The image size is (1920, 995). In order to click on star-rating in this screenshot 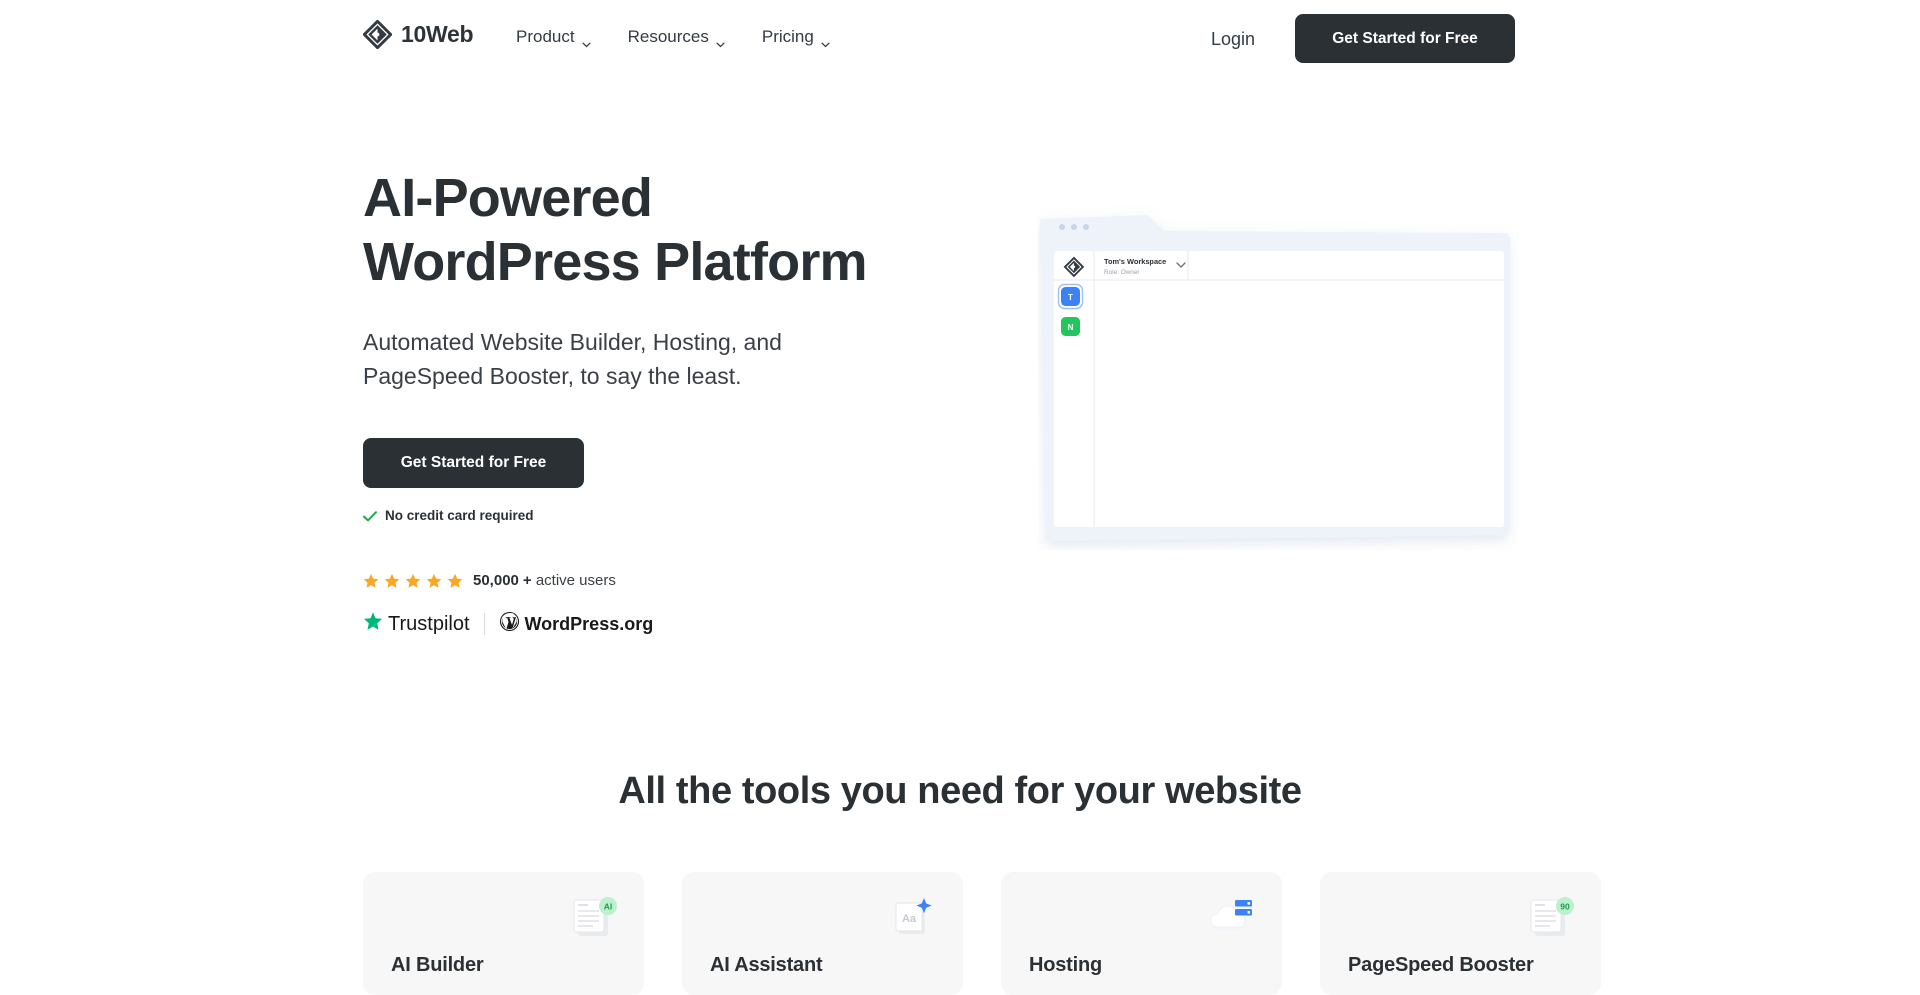, I will do `click(413, 581)`.